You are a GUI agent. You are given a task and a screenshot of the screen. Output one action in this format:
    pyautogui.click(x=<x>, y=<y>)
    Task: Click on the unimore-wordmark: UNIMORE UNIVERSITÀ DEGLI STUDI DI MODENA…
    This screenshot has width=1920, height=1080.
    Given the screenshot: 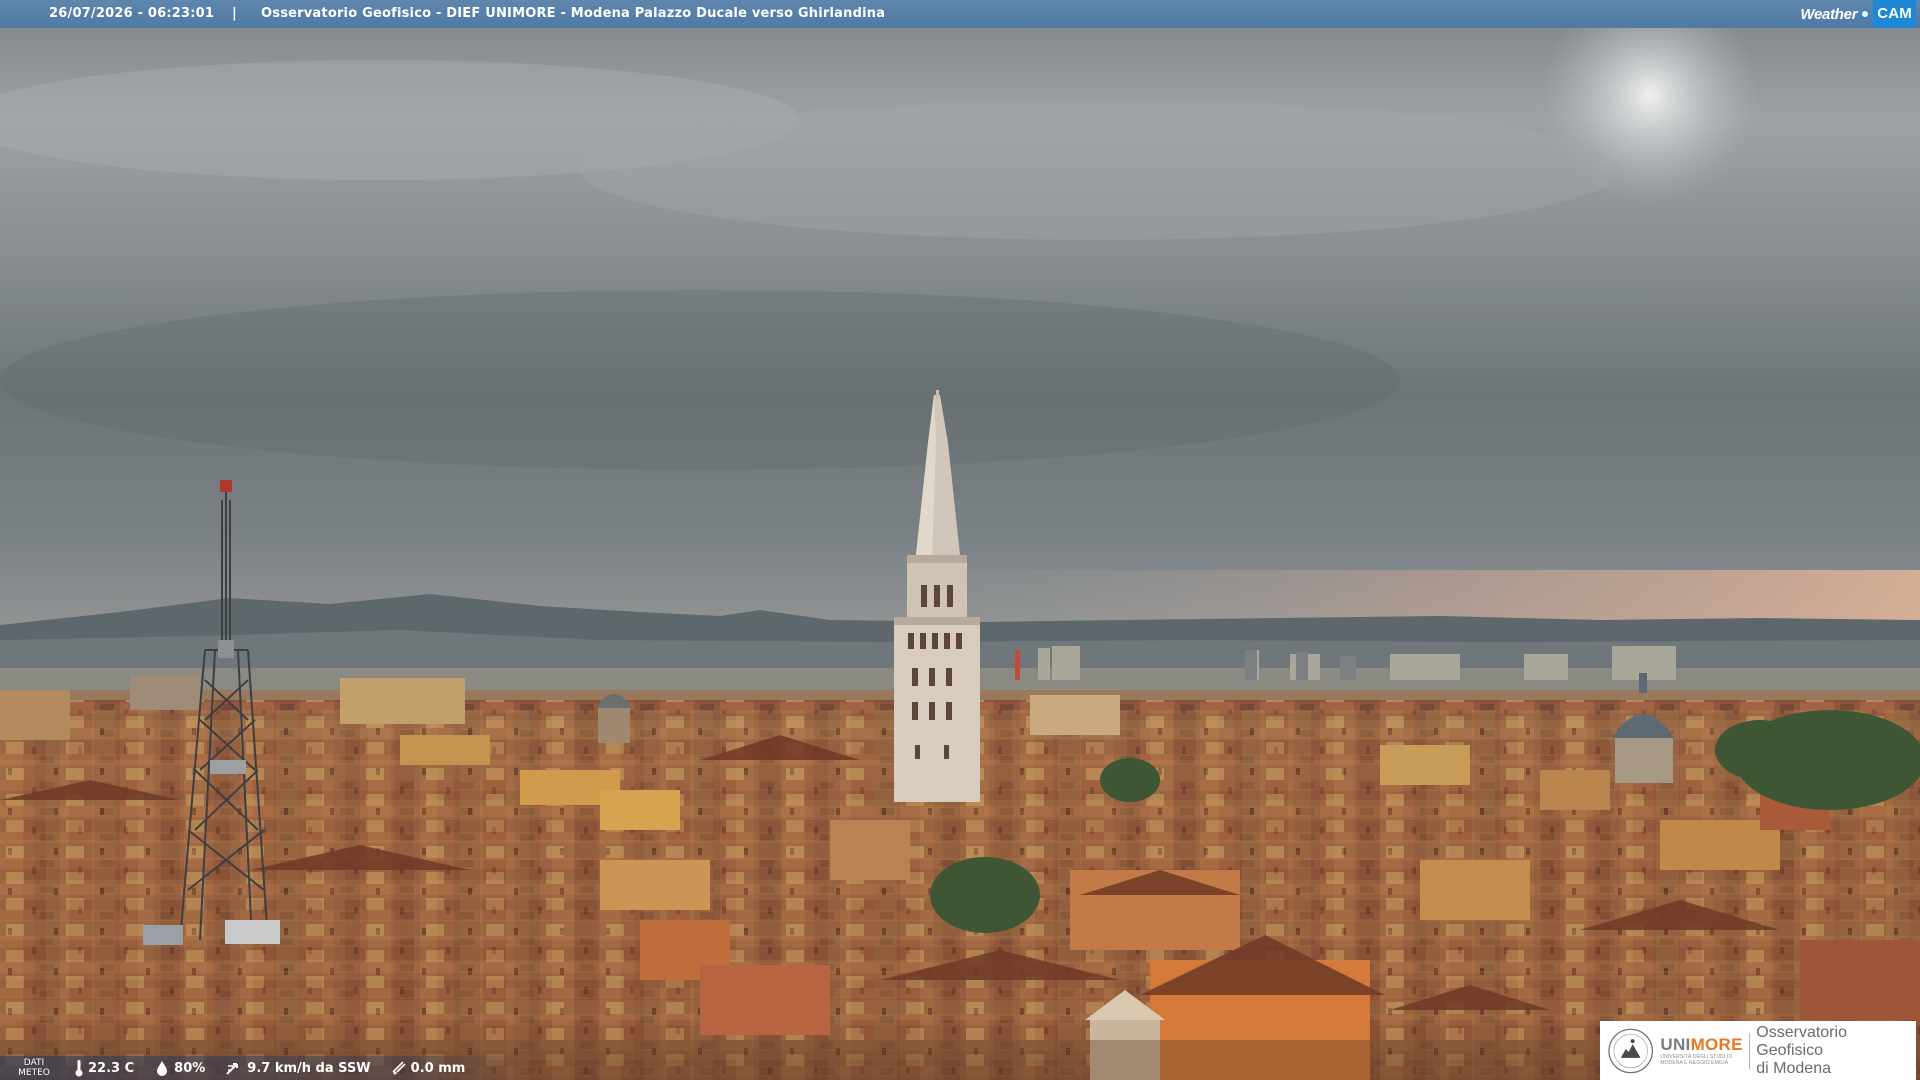 What is the action you would take?
    pyautogui.click(x=1701, y=1050)
    